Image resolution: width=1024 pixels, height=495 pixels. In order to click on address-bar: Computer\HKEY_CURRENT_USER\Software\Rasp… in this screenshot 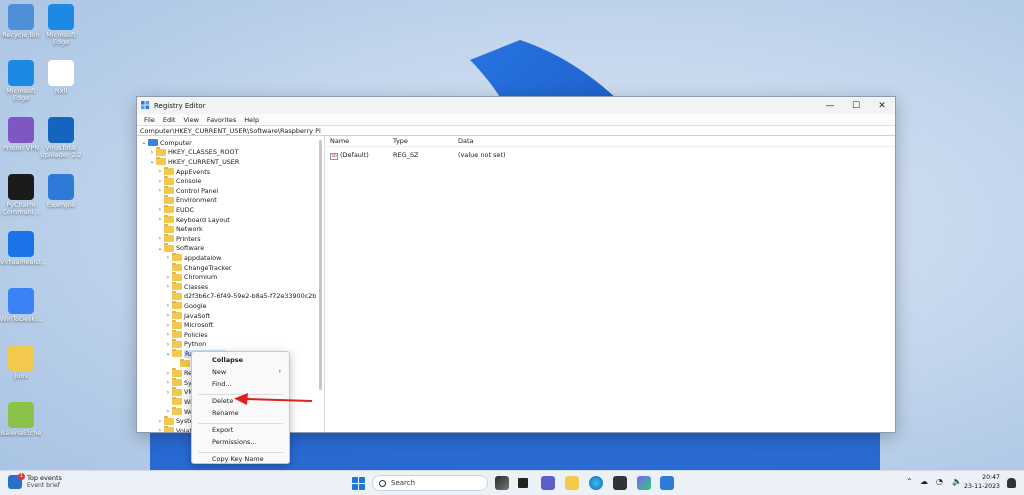, I will do `click(516, 130)`.